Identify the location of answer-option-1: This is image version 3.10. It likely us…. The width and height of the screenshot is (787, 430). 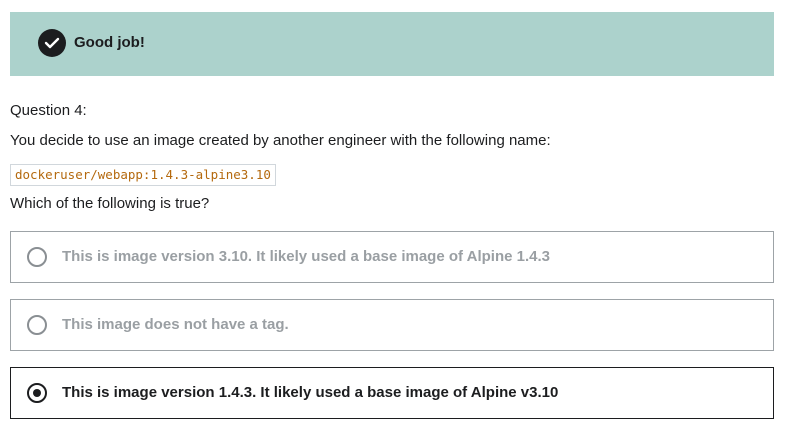
(392, 257).